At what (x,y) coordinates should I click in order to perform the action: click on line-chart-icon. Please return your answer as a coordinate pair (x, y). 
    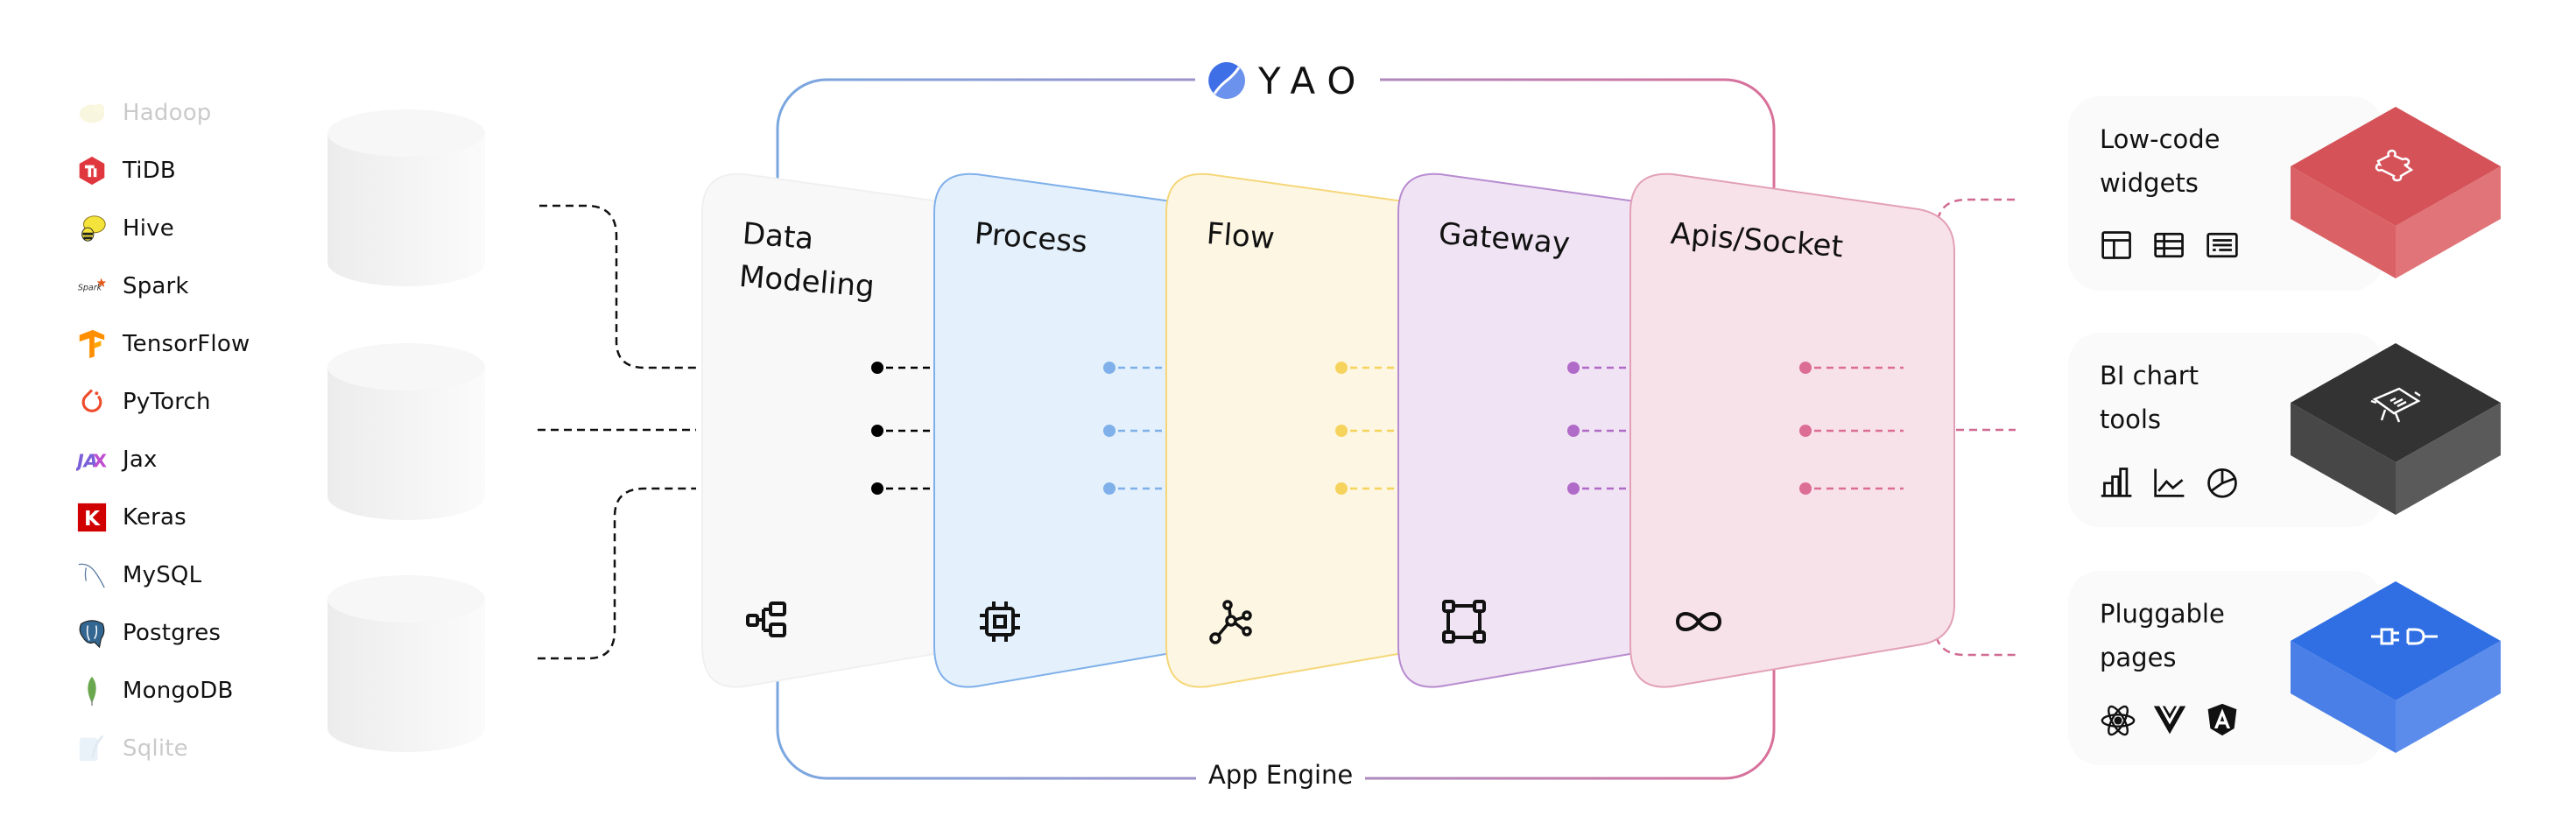
    Looking at the image, I should click on (2171, 483).